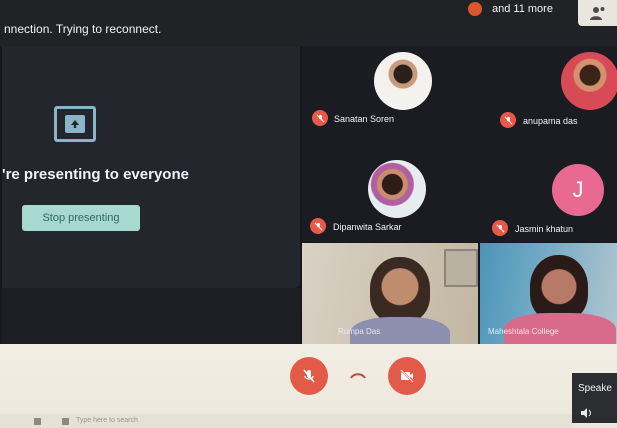 This screenshot has height=428, width=617. What do you see at coordinates (544, 229) in the screenshot?
I see `participant-name: Jasmin khatun` at bounding box center [544, 229].